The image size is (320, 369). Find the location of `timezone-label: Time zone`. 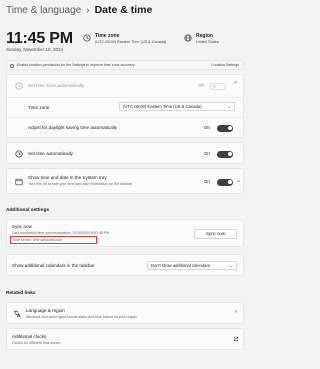

timezone-label: Time zone is located at coordinates (39, 107).